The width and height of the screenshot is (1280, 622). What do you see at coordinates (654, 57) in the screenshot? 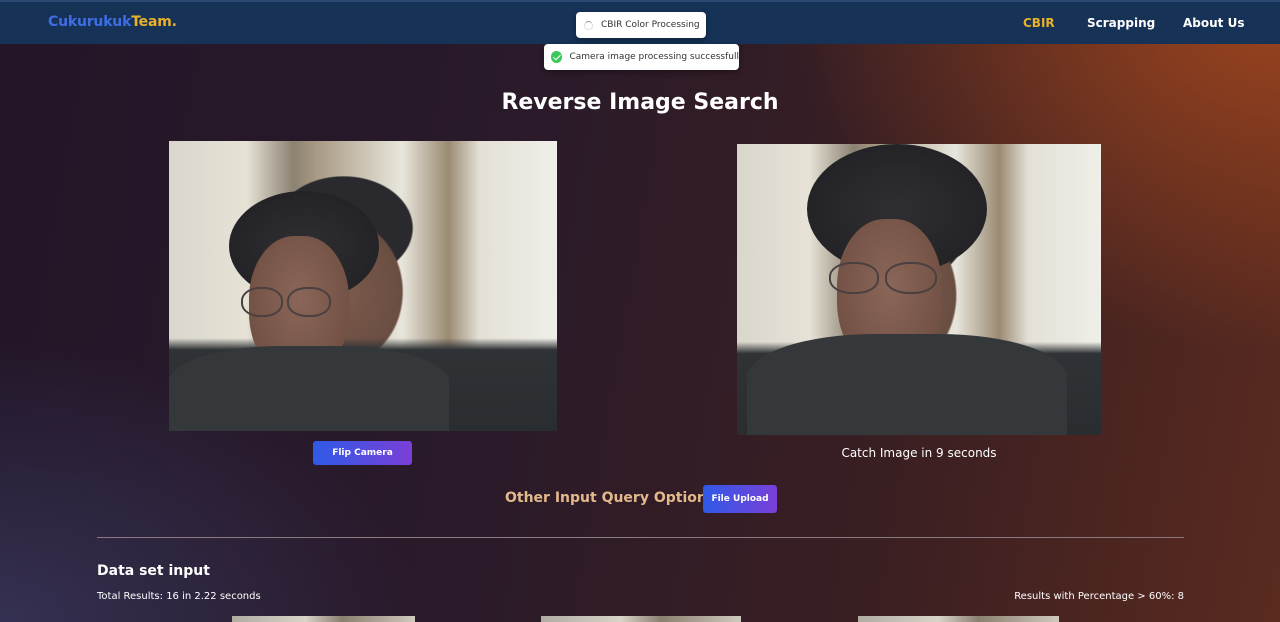
I see `success-toast-text: Camera image processing successfull` at bounding box center [654, 57].